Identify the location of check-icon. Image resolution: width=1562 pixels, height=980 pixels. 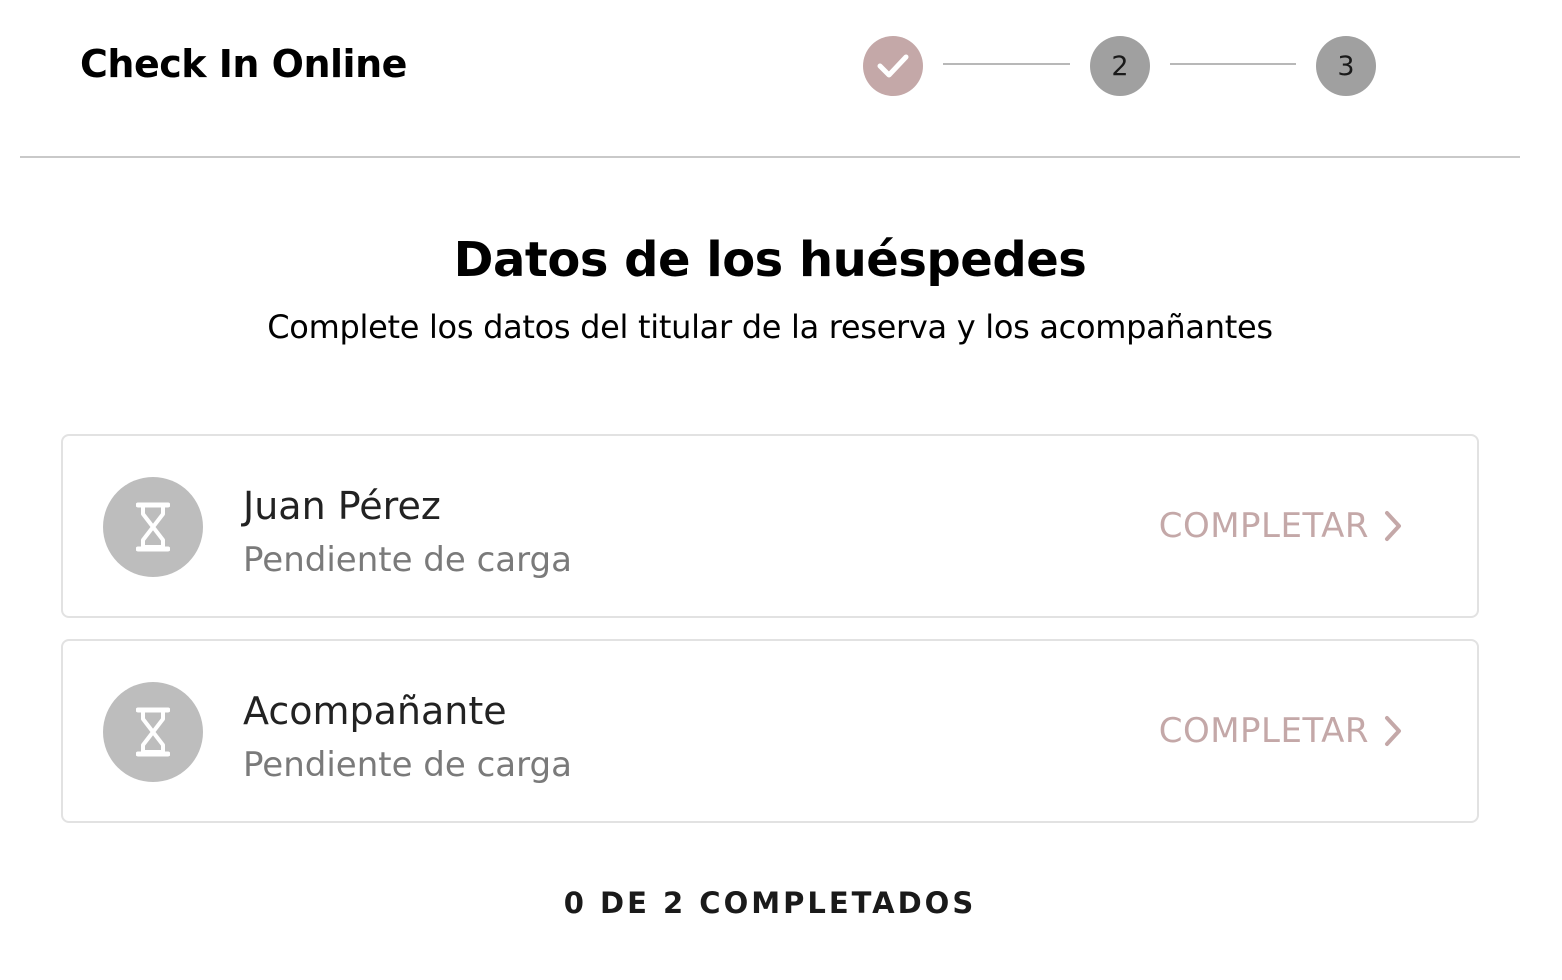
(893, 66).